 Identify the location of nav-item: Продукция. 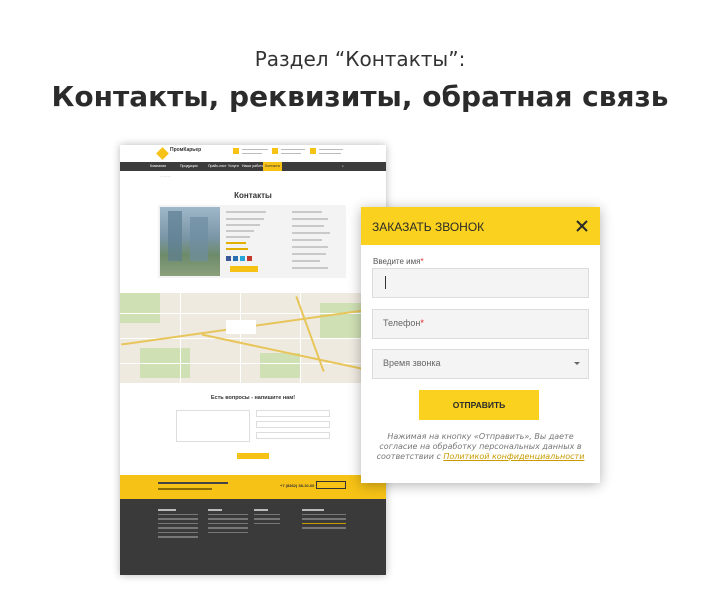
(189, 166).